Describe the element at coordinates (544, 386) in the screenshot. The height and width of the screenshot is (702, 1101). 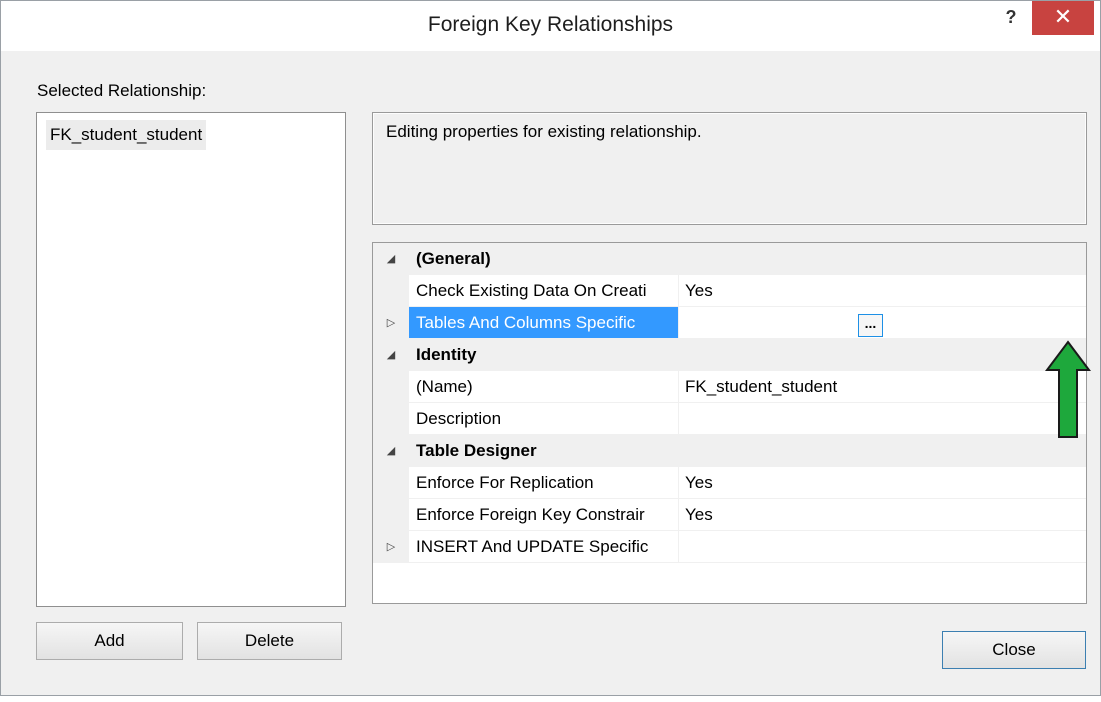
I see `property-name: (Name)` at that location.